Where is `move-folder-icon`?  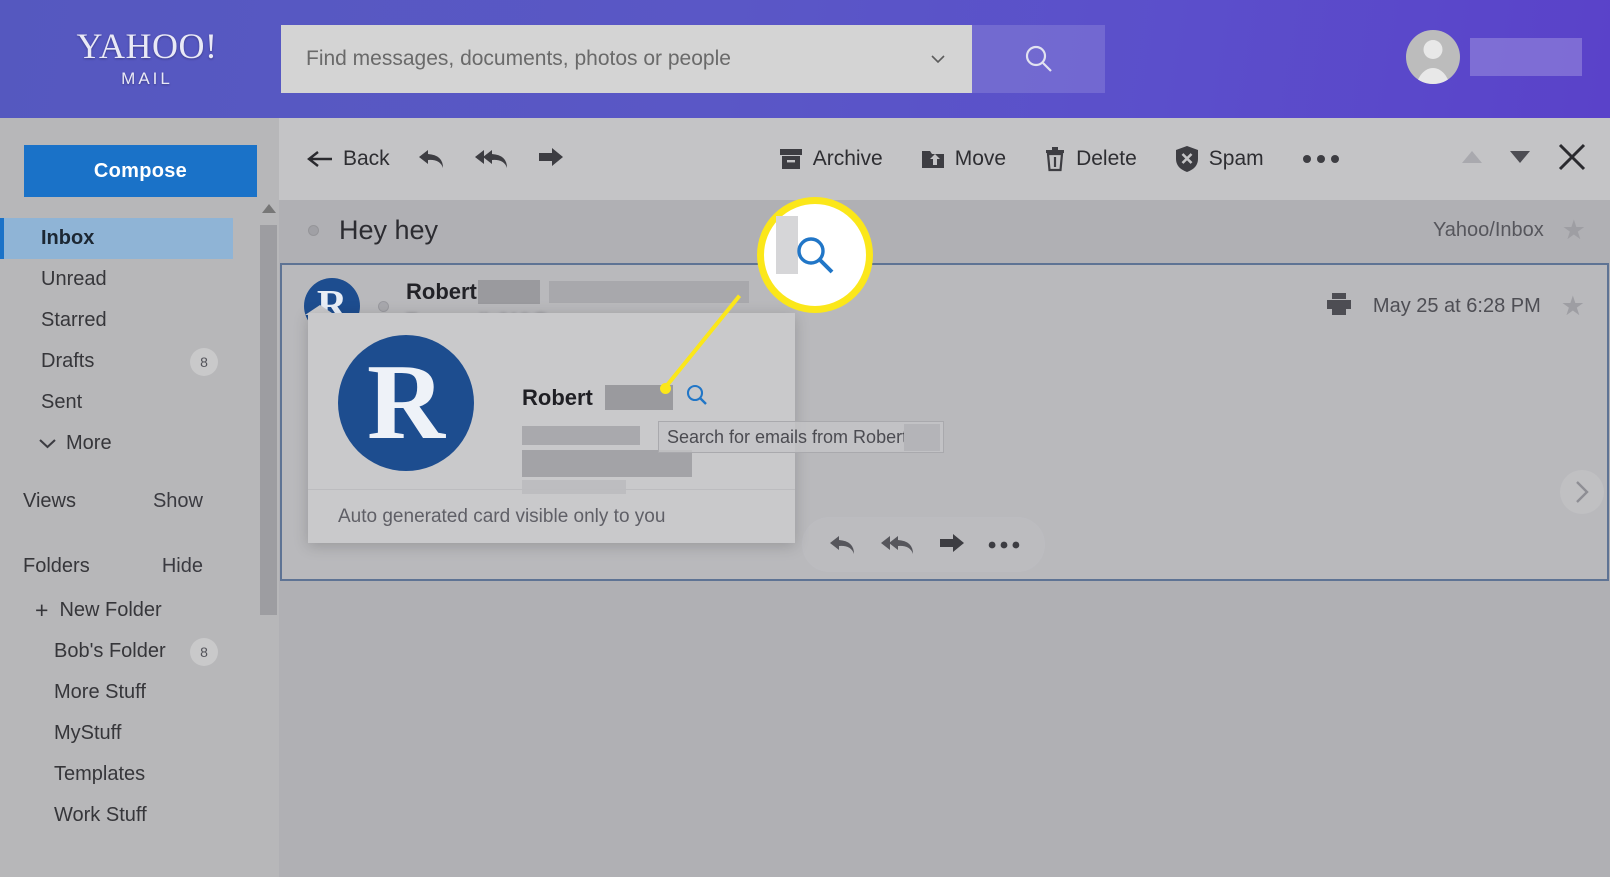
move-folder-icon is located at coordinates (933, 159).